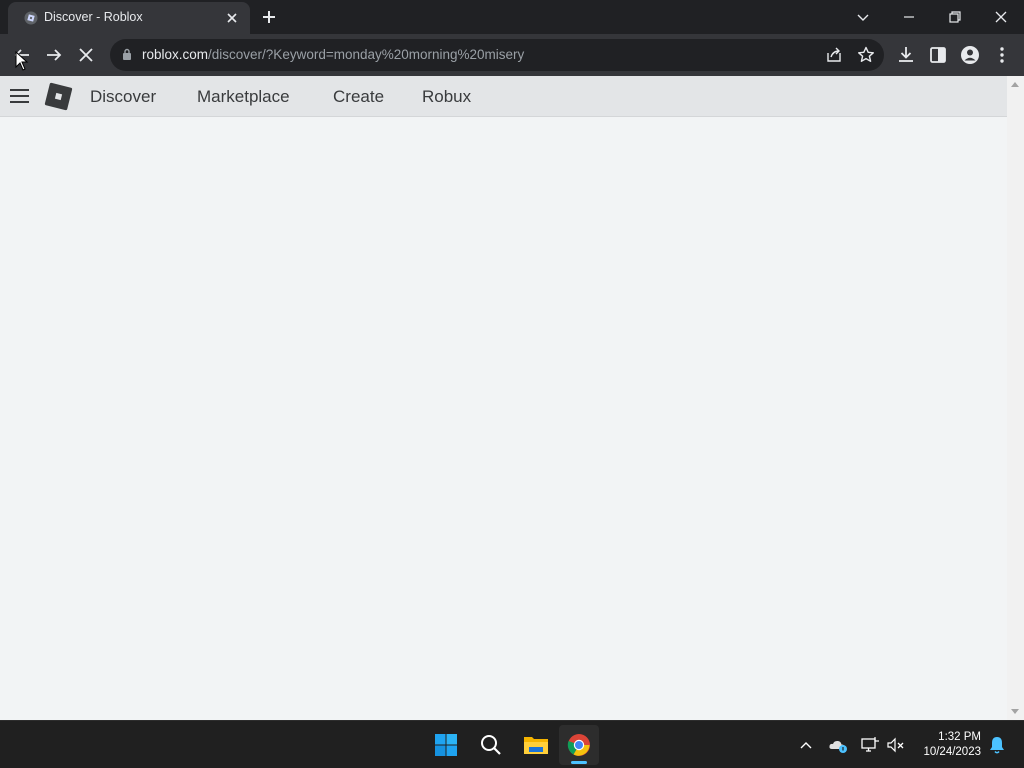 The image size is (1024, 768). I want to click on downloads-icon, so click(906, 55).